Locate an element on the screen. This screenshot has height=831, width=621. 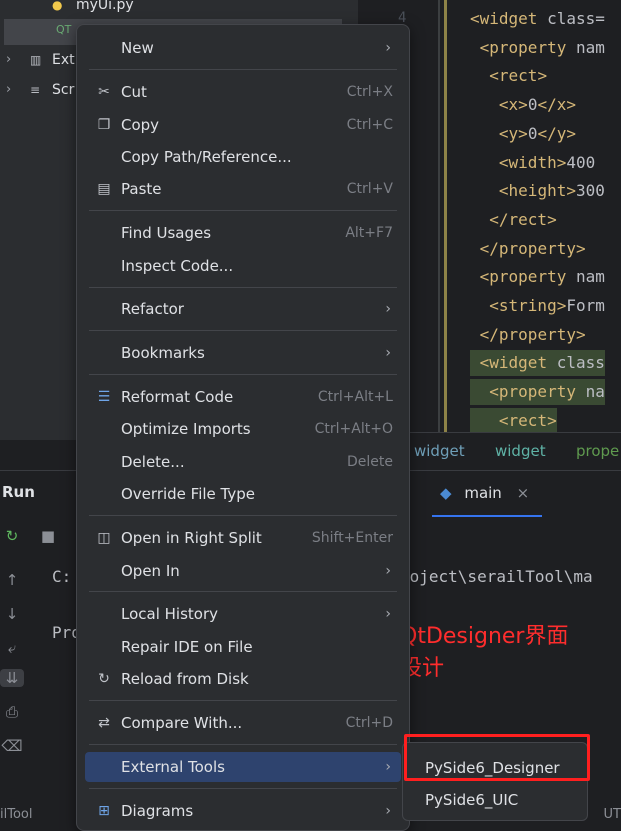
menu-item-label: Find Usages is located at coordinates (166, 233).